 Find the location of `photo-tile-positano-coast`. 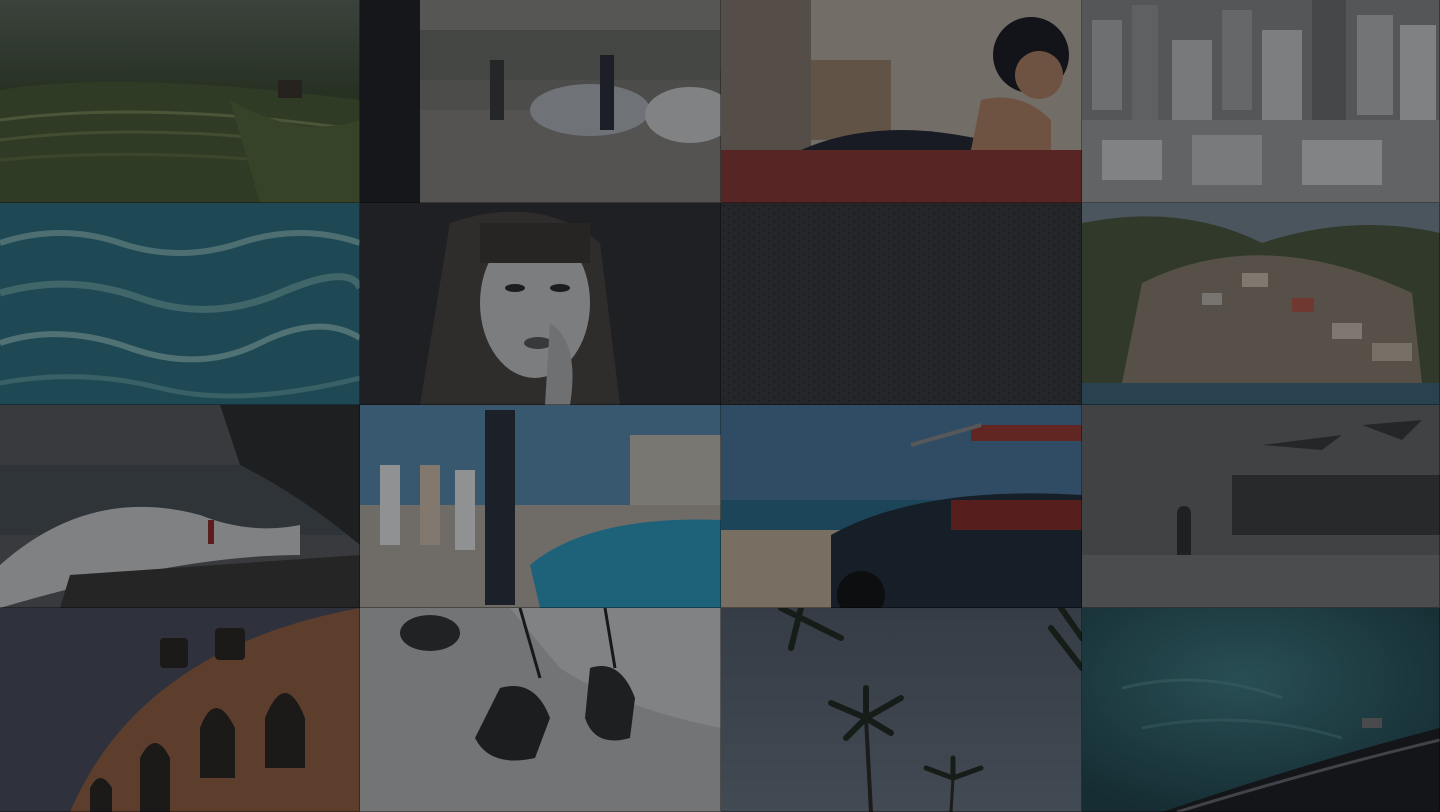

photo-tile-positano-coast is located at coordinates (1261, 304).